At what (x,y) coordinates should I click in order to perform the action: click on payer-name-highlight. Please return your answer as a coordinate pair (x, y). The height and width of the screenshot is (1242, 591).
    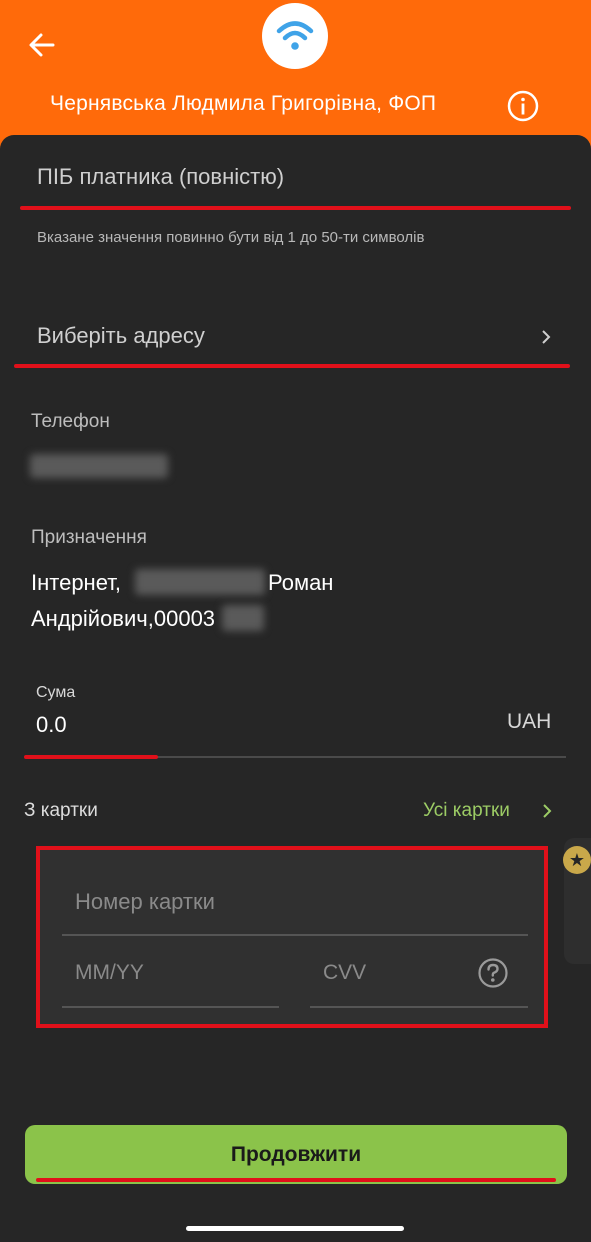
    Looking at the image, I should click on (295, 208).